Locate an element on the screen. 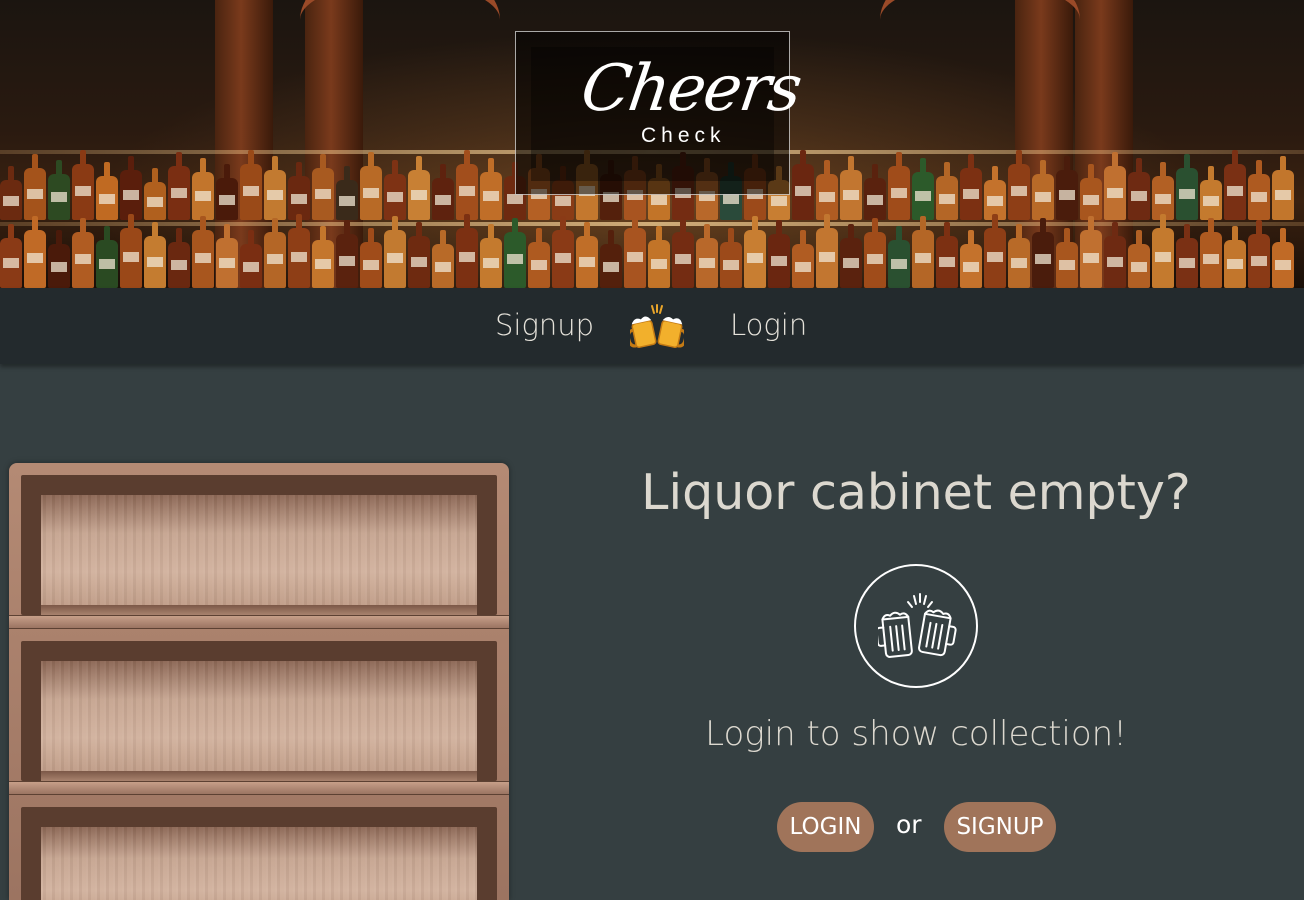  nav-signup-link: Signup is located at coordinates (544, 325).